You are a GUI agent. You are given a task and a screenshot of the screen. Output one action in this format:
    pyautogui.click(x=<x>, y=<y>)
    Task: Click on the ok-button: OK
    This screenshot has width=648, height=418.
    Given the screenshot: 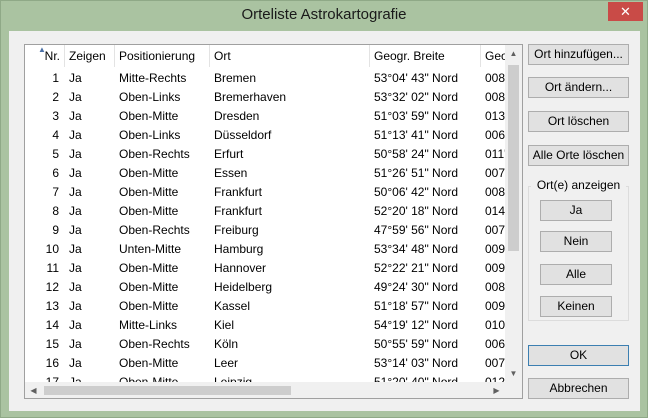 What is the action you would take?
    pyautogui.click(x=578, y=355)
    